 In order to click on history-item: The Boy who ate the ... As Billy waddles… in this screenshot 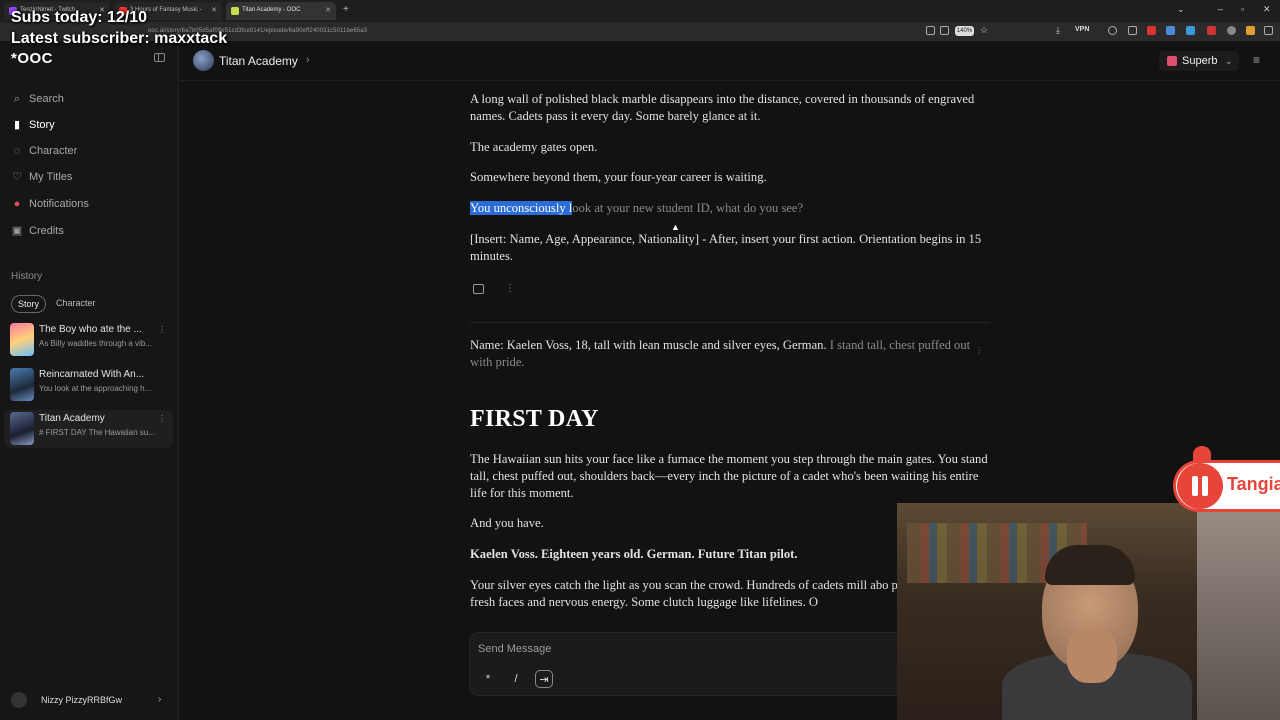, I will do `click(88, 340)`.